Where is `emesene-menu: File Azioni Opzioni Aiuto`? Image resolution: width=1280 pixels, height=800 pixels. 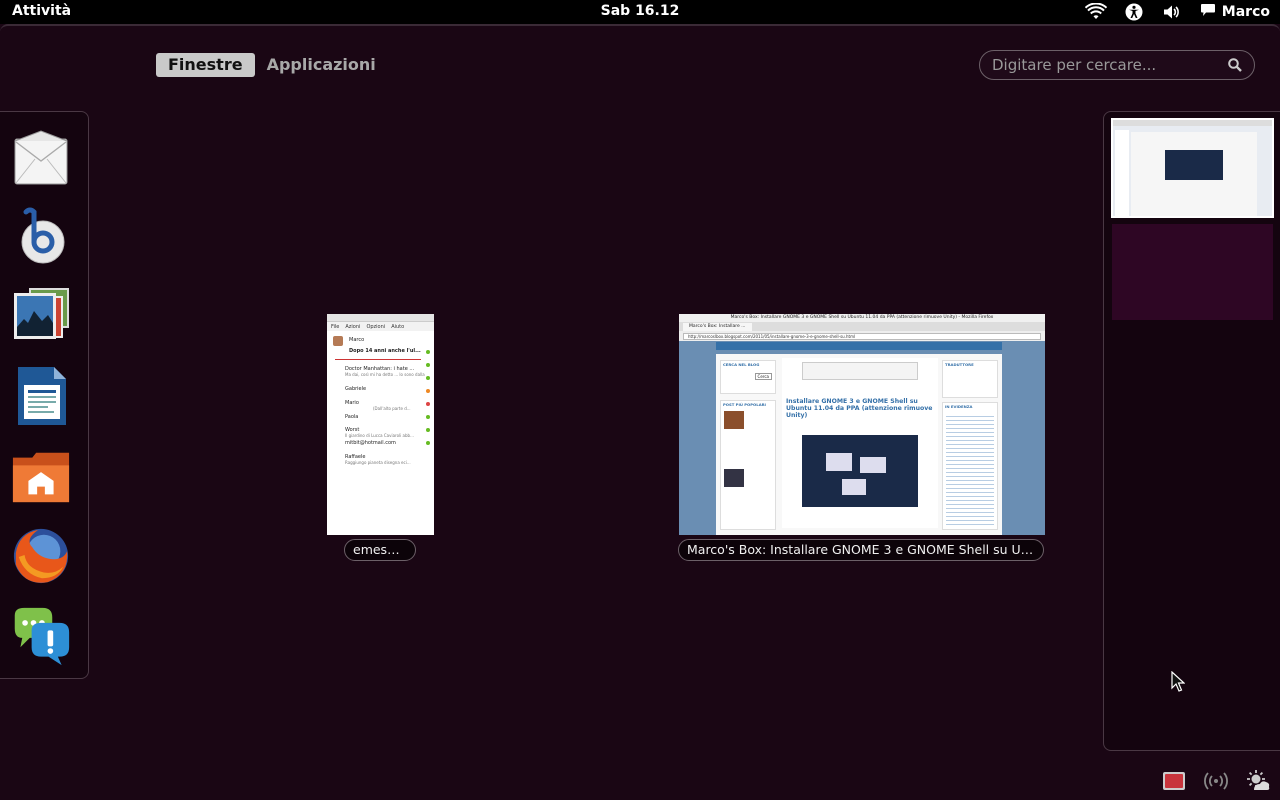
emesene-menu: File Azioni Opzioni Aiuto is located at coordinates (380, 326).